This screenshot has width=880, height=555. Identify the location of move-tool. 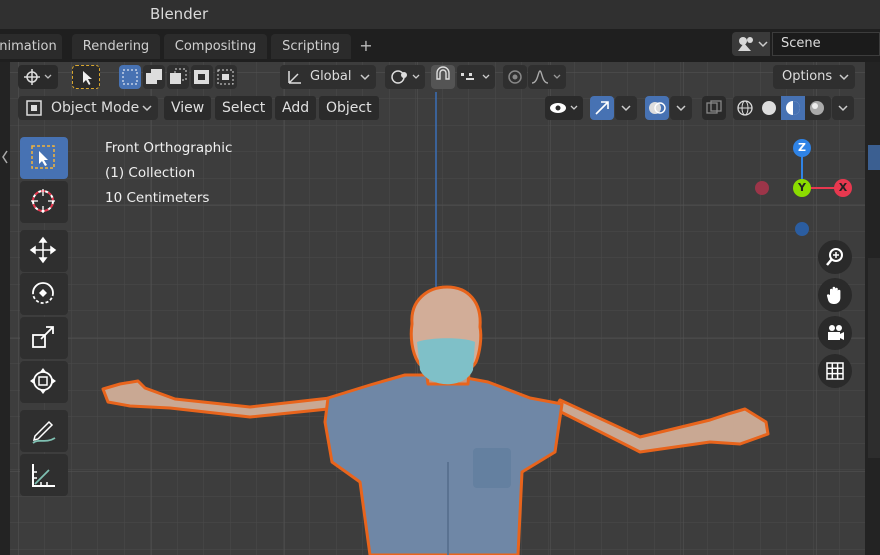
(44, 251).